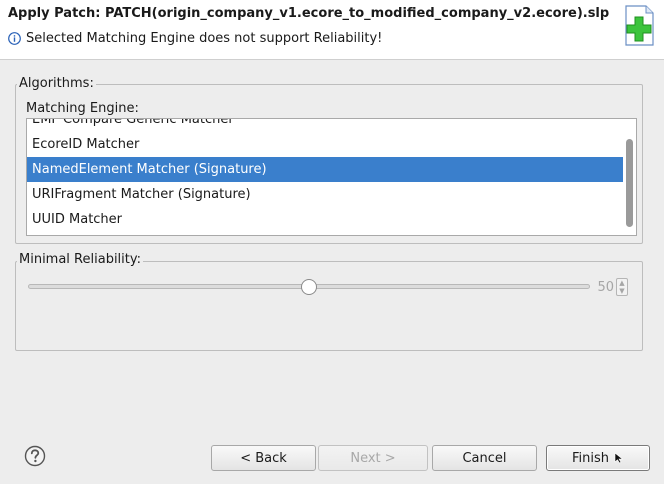  Describe the element at coordinates (263, 458) in the screenshot. I see `back-button: < Back` at that location.